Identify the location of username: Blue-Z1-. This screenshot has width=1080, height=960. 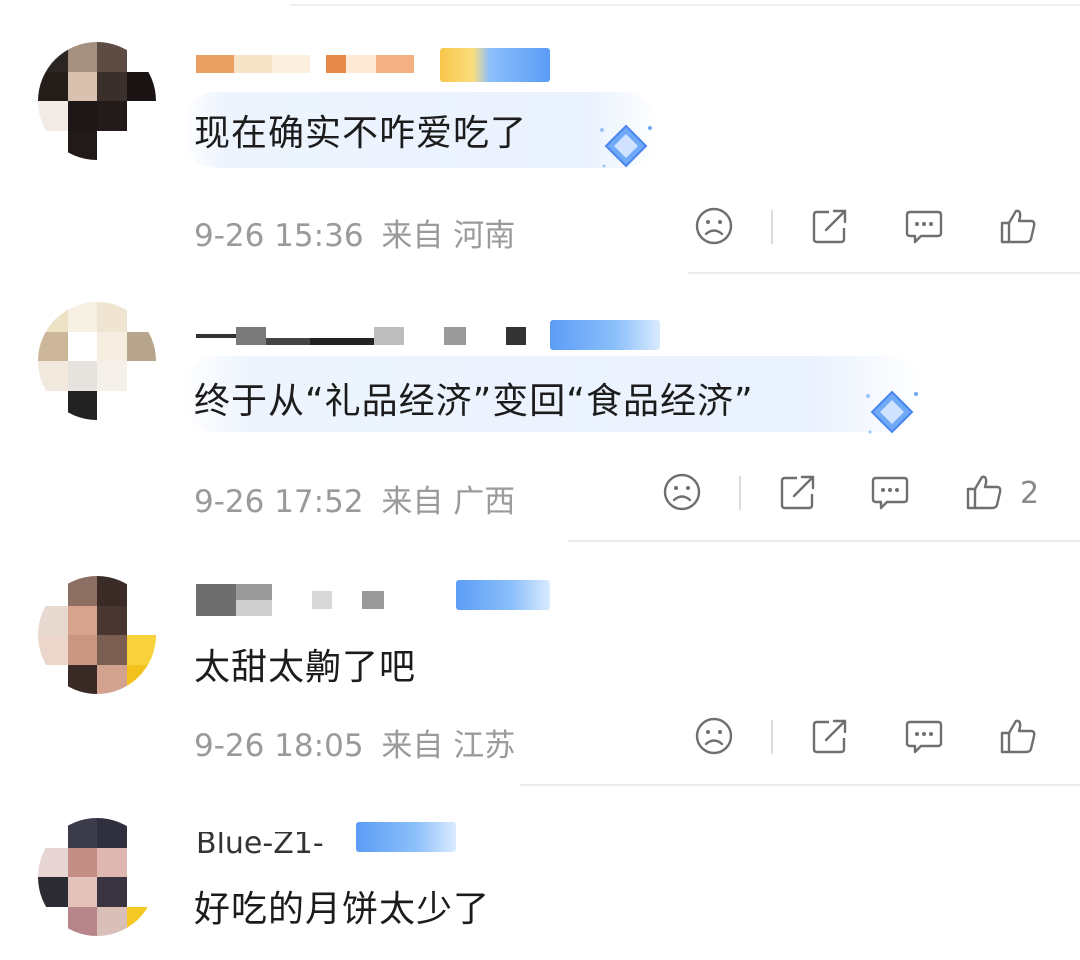
(260, 843).